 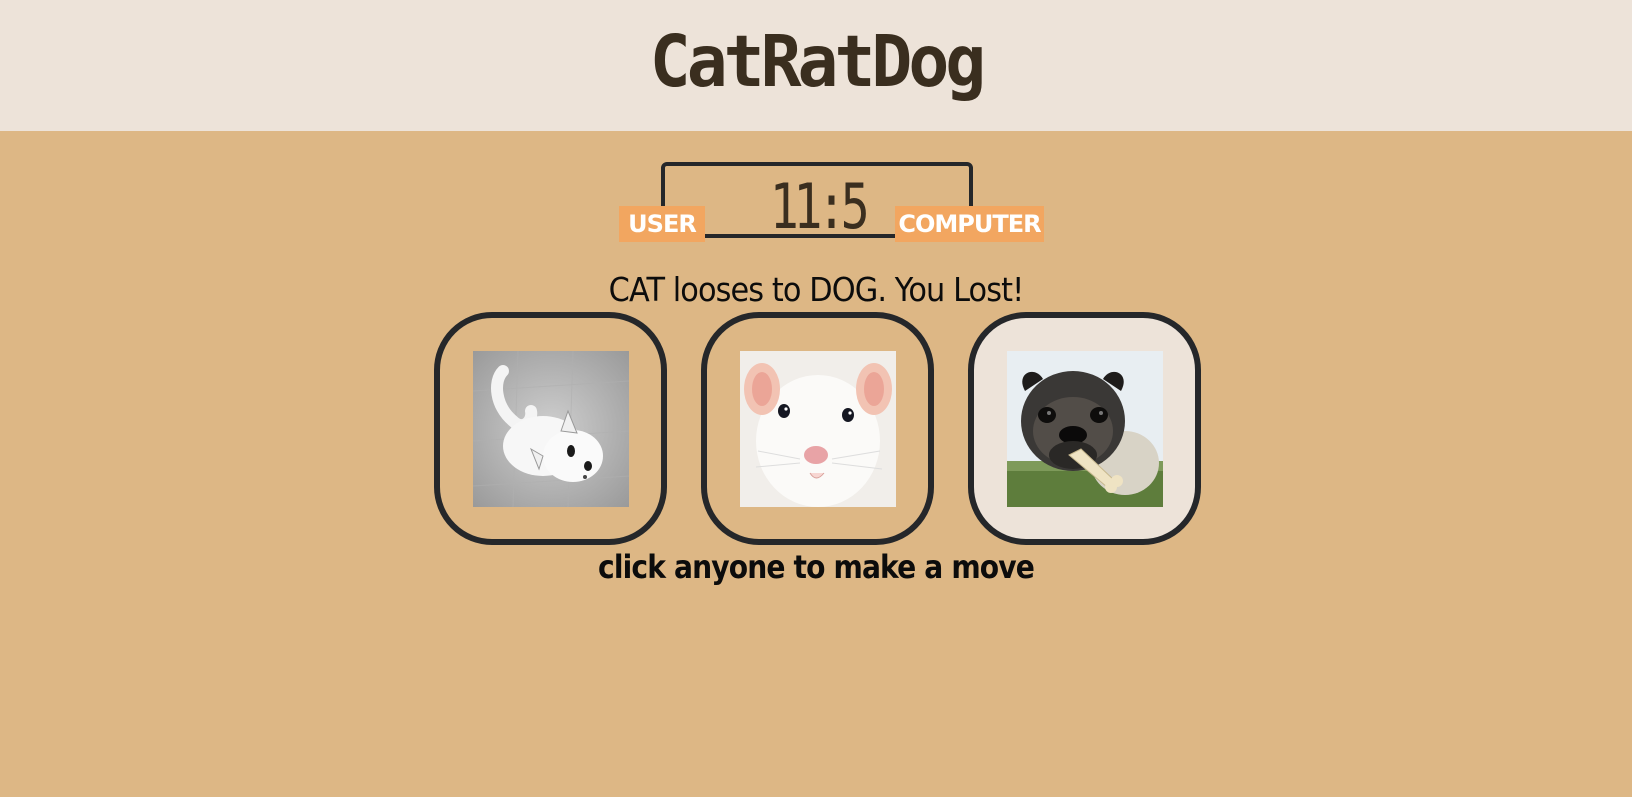 I want to click on rat-icon, so click(x=817, y=428).